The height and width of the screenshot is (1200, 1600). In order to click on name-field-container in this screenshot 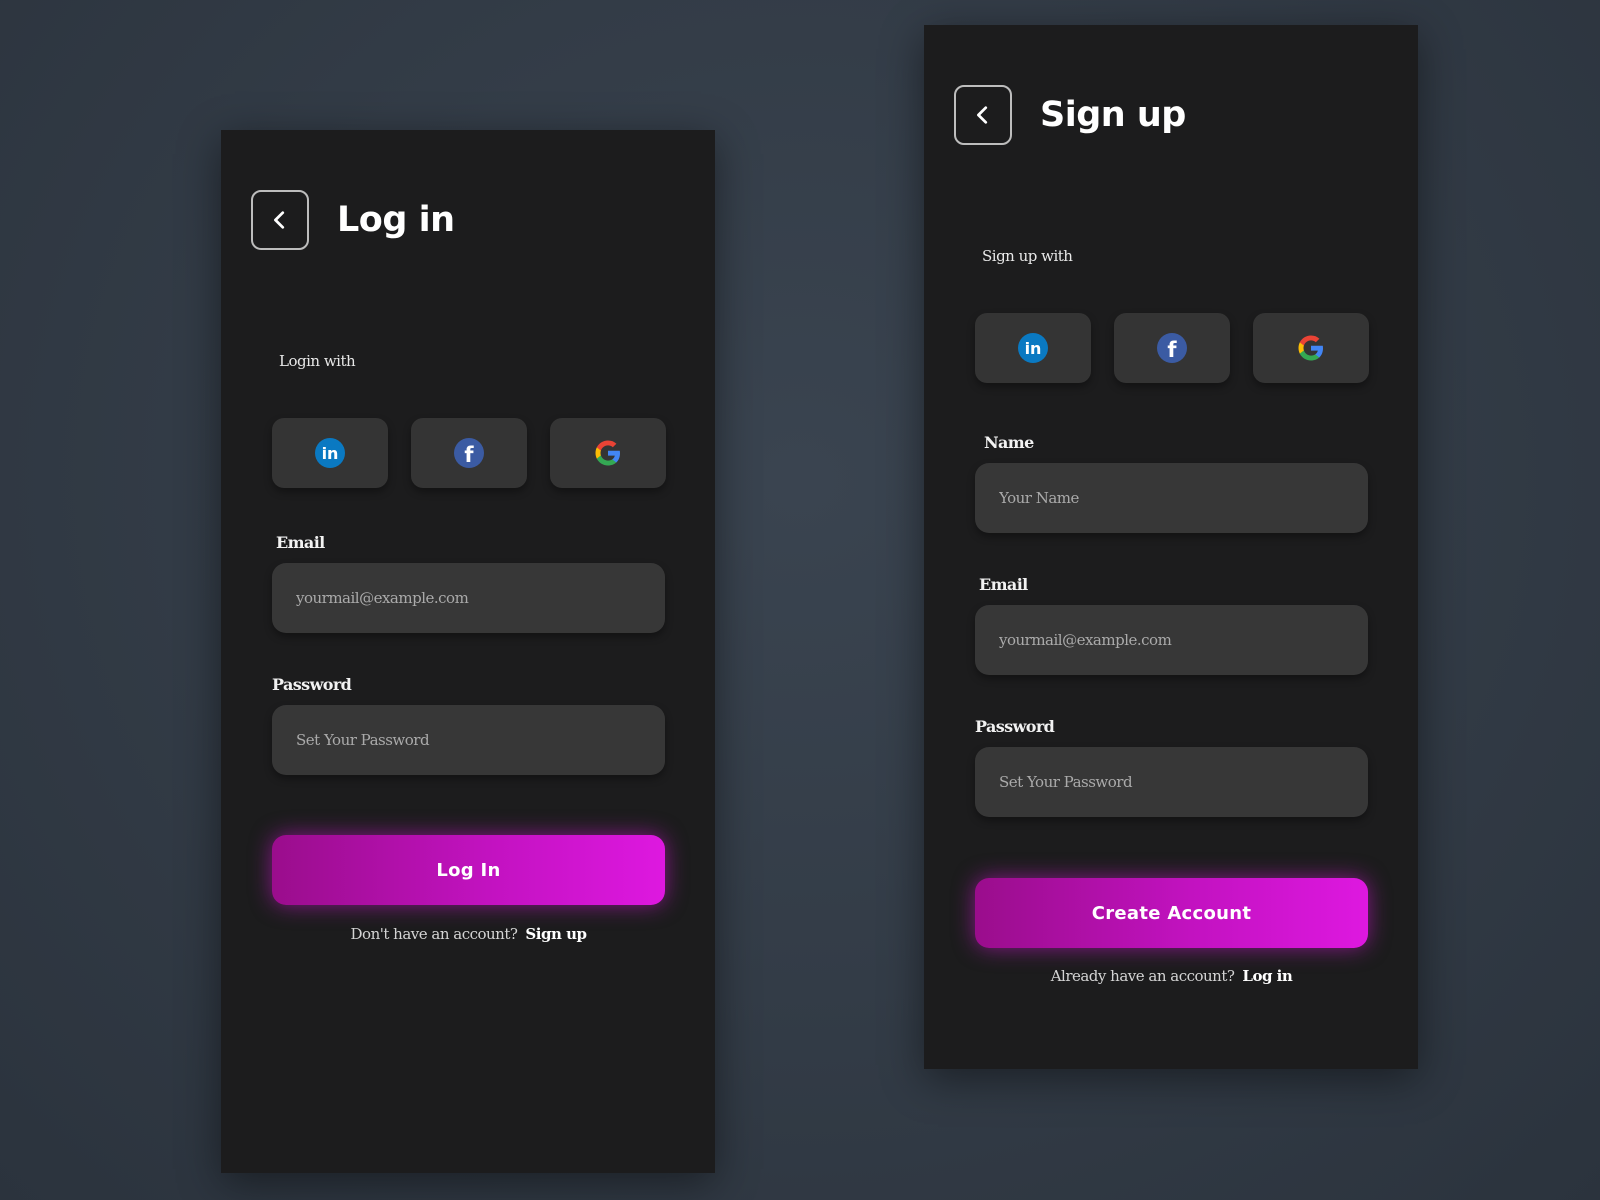, I will do `click(1171, 498)`.